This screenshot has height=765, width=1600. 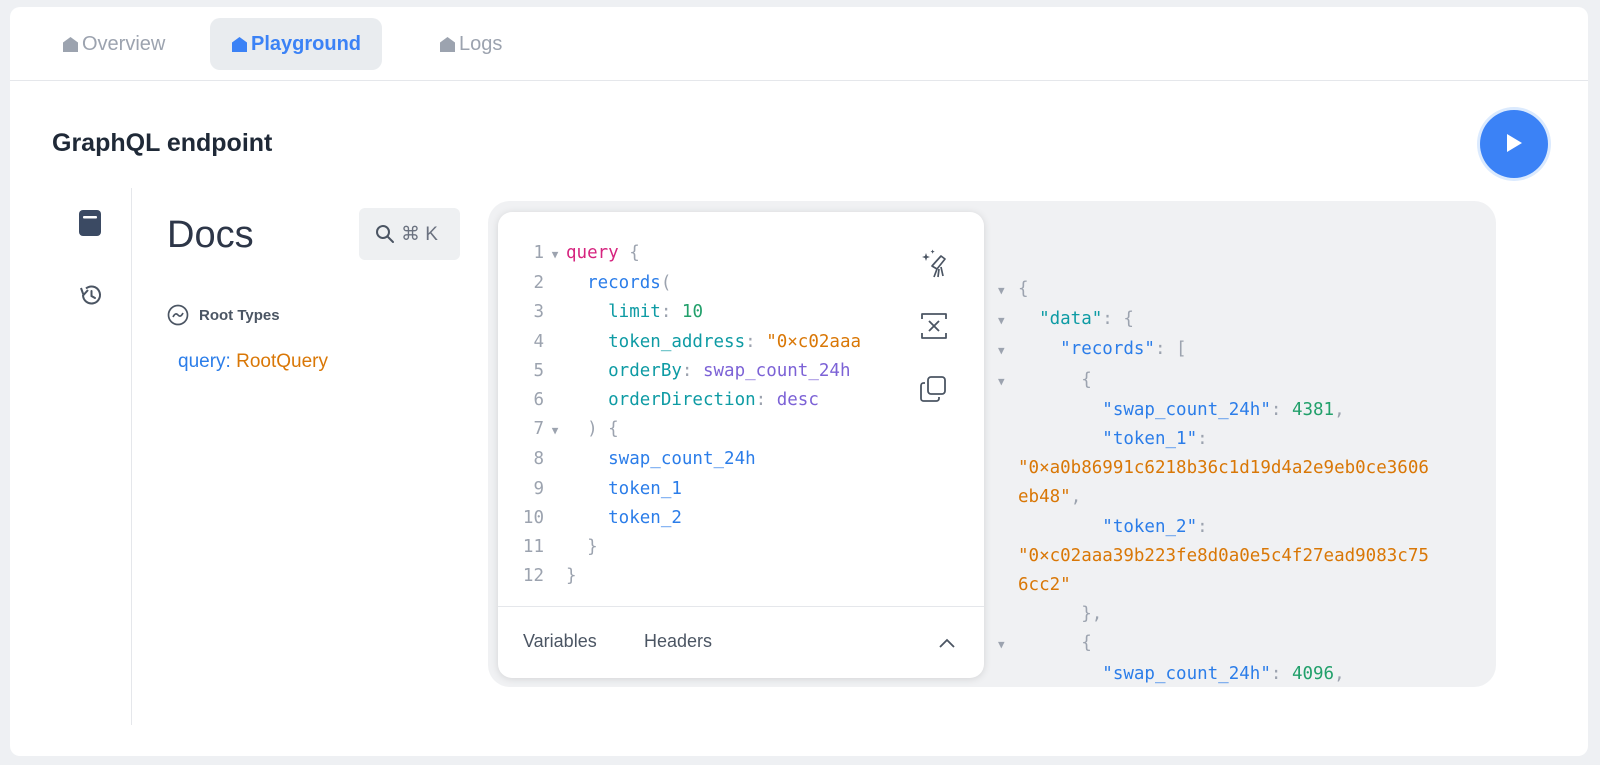 I want to click on code-token: {, so click(x=629, y=253).